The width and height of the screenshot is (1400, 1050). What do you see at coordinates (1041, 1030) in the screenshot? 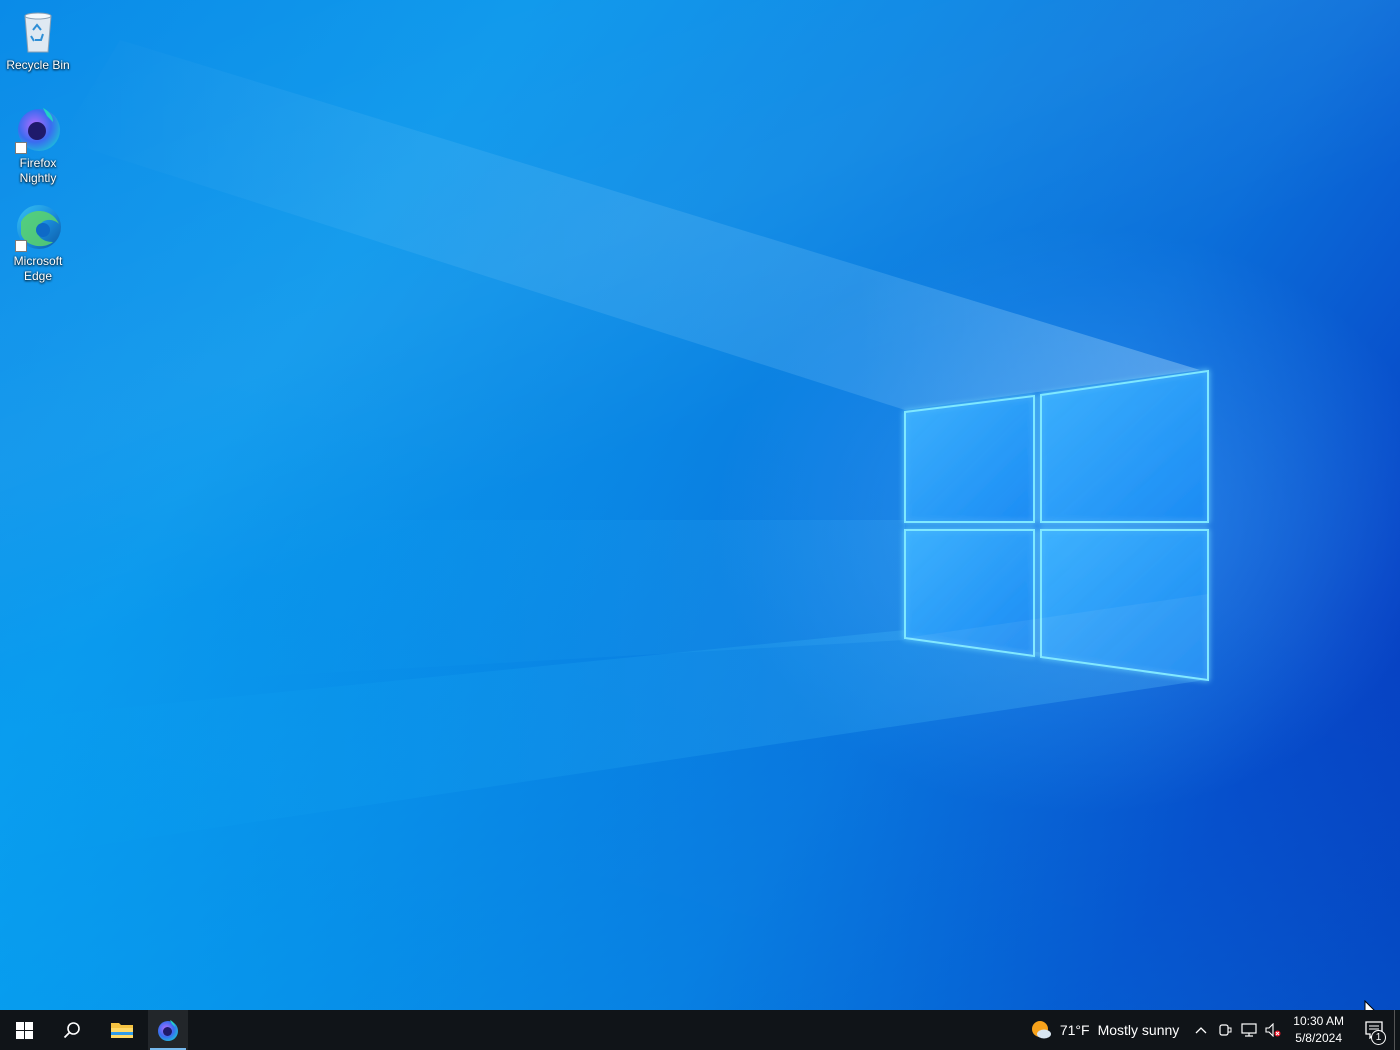
I see `partly-sunny-icon` at bounding box center [1041, 1030].